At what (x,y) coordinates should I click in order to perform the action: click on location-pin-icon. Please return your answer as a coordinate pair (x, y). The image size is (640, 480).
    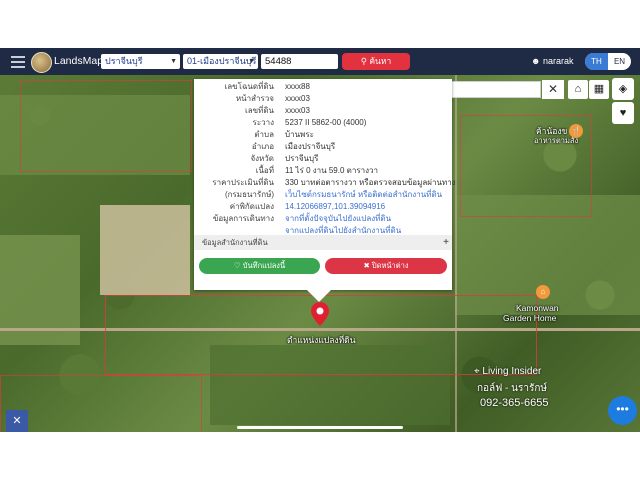
    Looking at the image, I should click on (320, 314).